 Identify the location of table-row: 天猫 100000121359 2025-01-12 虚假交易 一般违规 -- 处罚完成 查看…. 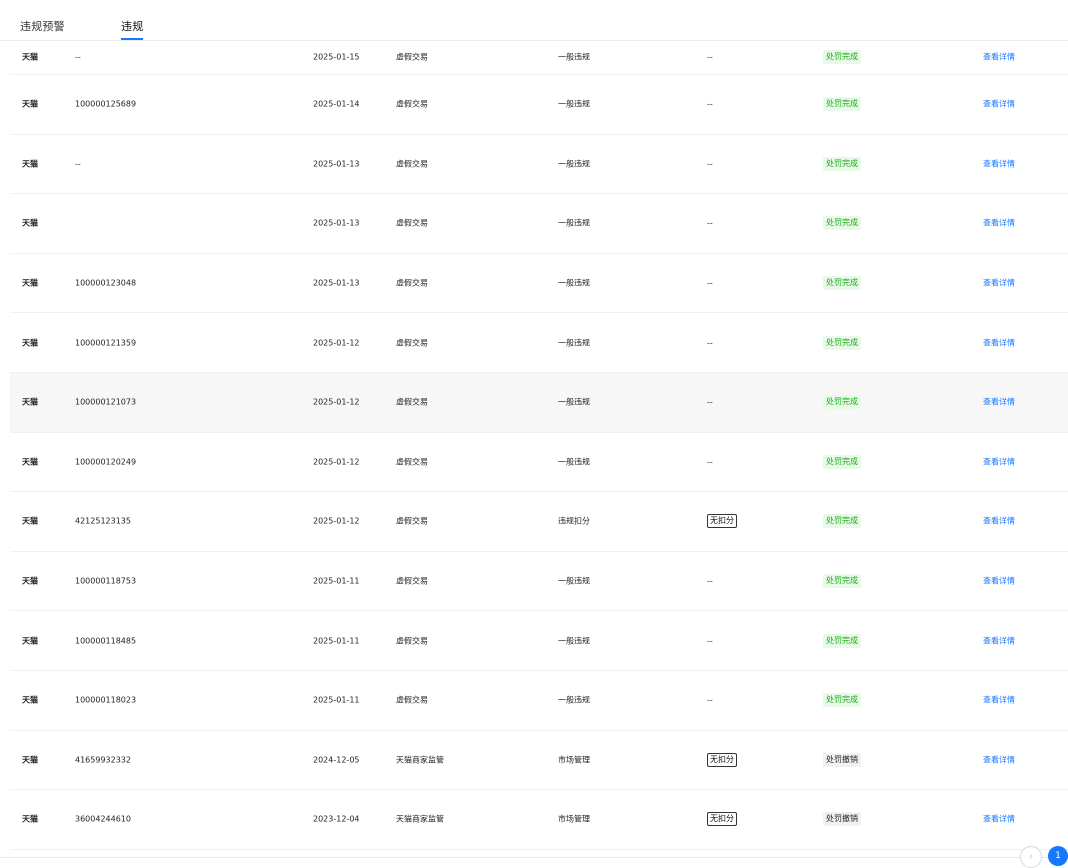
(539, 343).